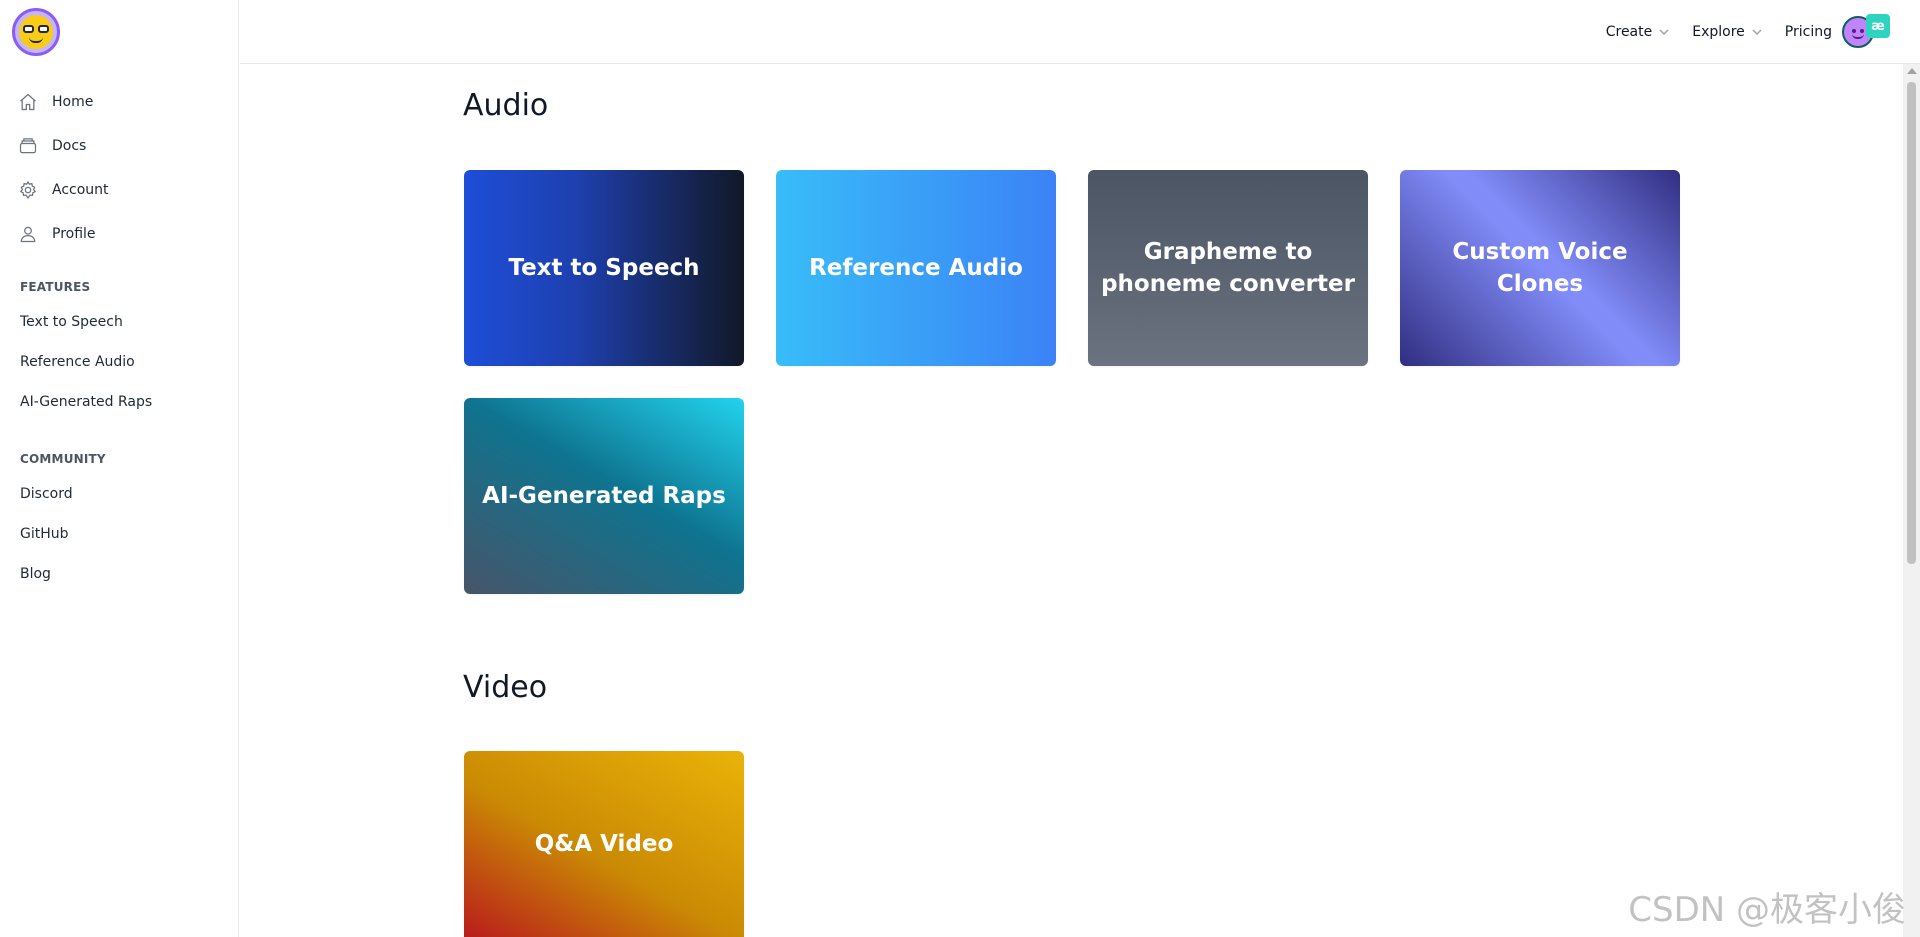 This screenshot has width=1920, height=937. I want to click on community-list: Discord GitHub Blog, so click(119, 534).